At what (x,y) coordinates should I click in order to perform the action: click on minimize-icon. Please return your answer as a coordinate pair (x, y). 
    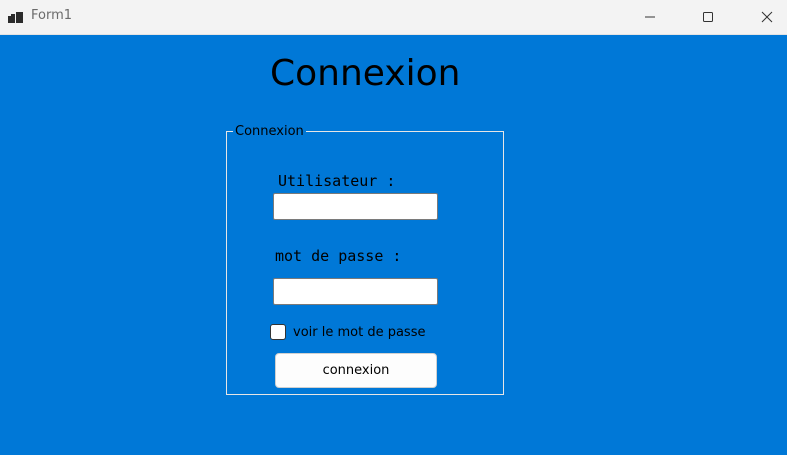
    Looking at the image, I should click on (650, 17).